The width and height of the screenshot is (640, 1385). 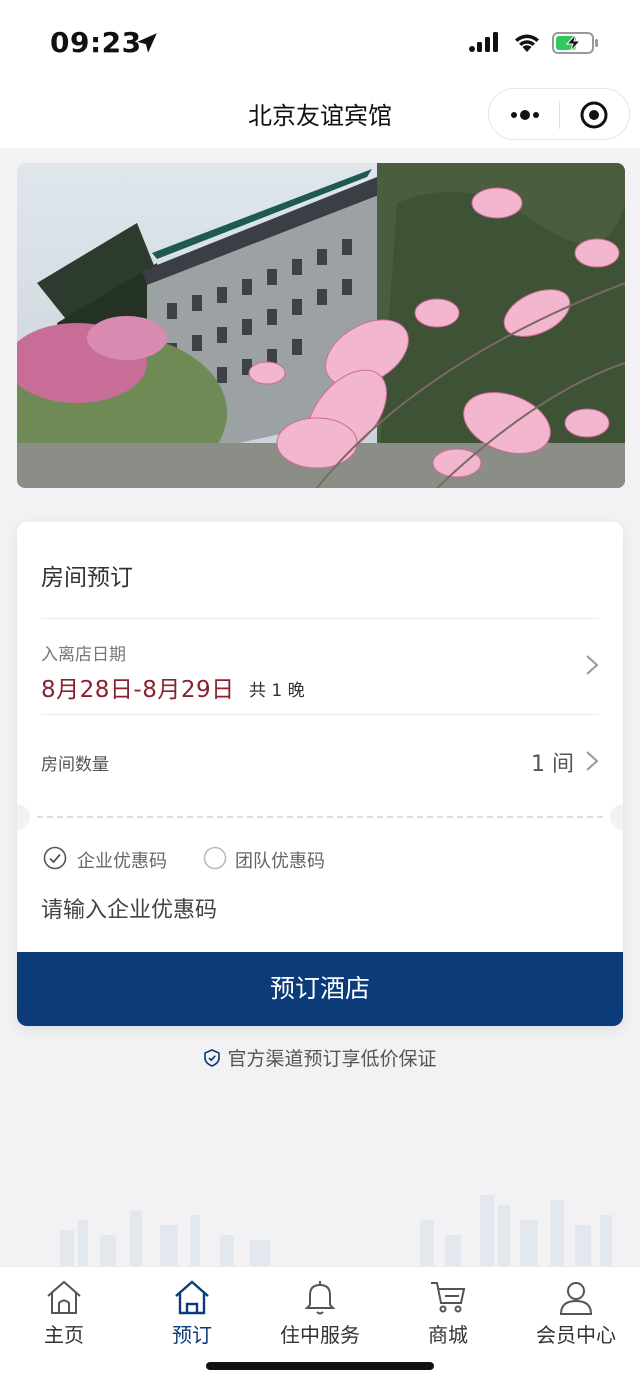 I want to click on tab-label: 商城, so click(x=448, y=1335).